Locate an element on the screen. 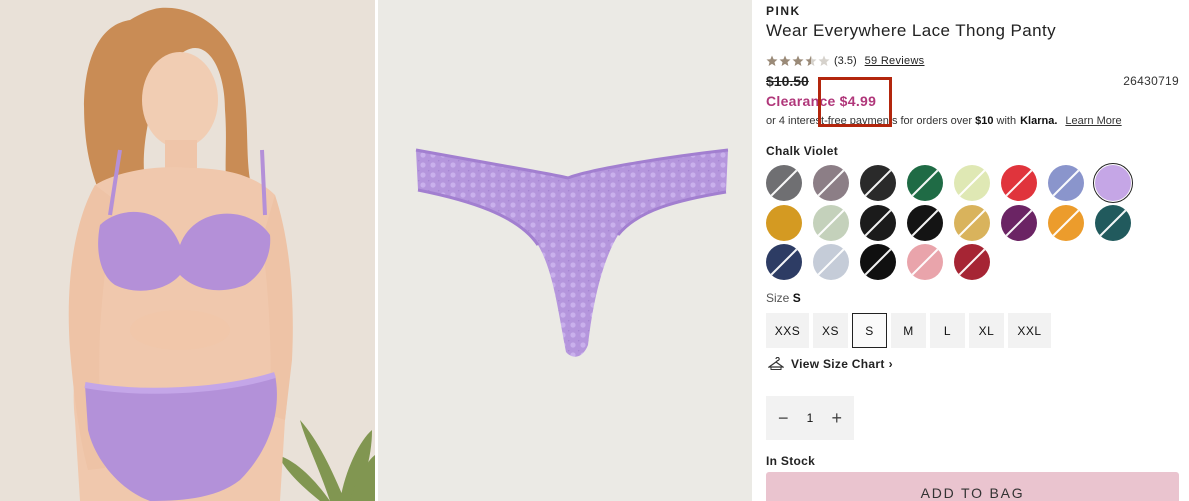 This screenshot has width=1189, height=501. sku-number: 26430719 is located at coordinates (1151, 81).